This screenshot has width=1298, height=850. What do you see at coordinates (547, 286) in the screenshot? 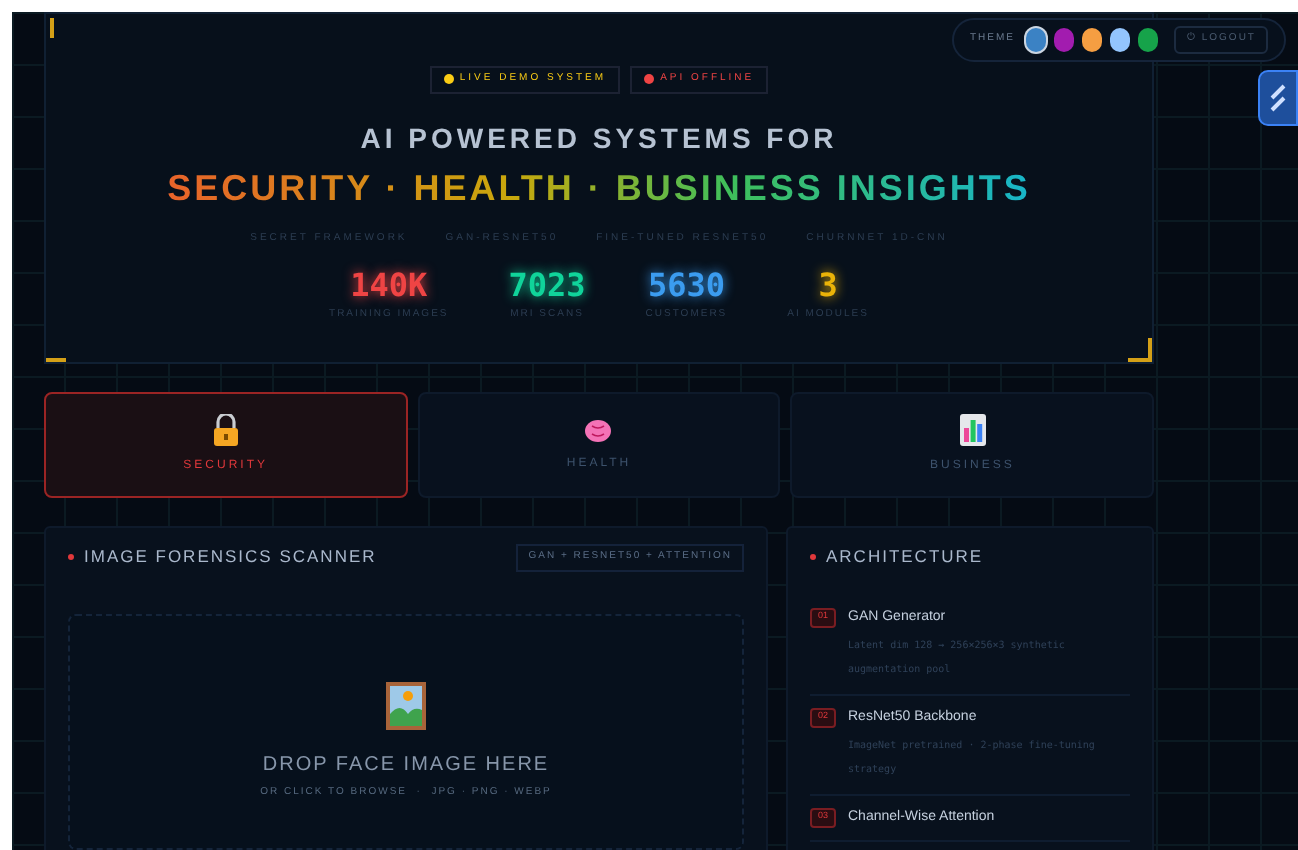
I see `stat-value: 7023` at bounding box center [547, 286].